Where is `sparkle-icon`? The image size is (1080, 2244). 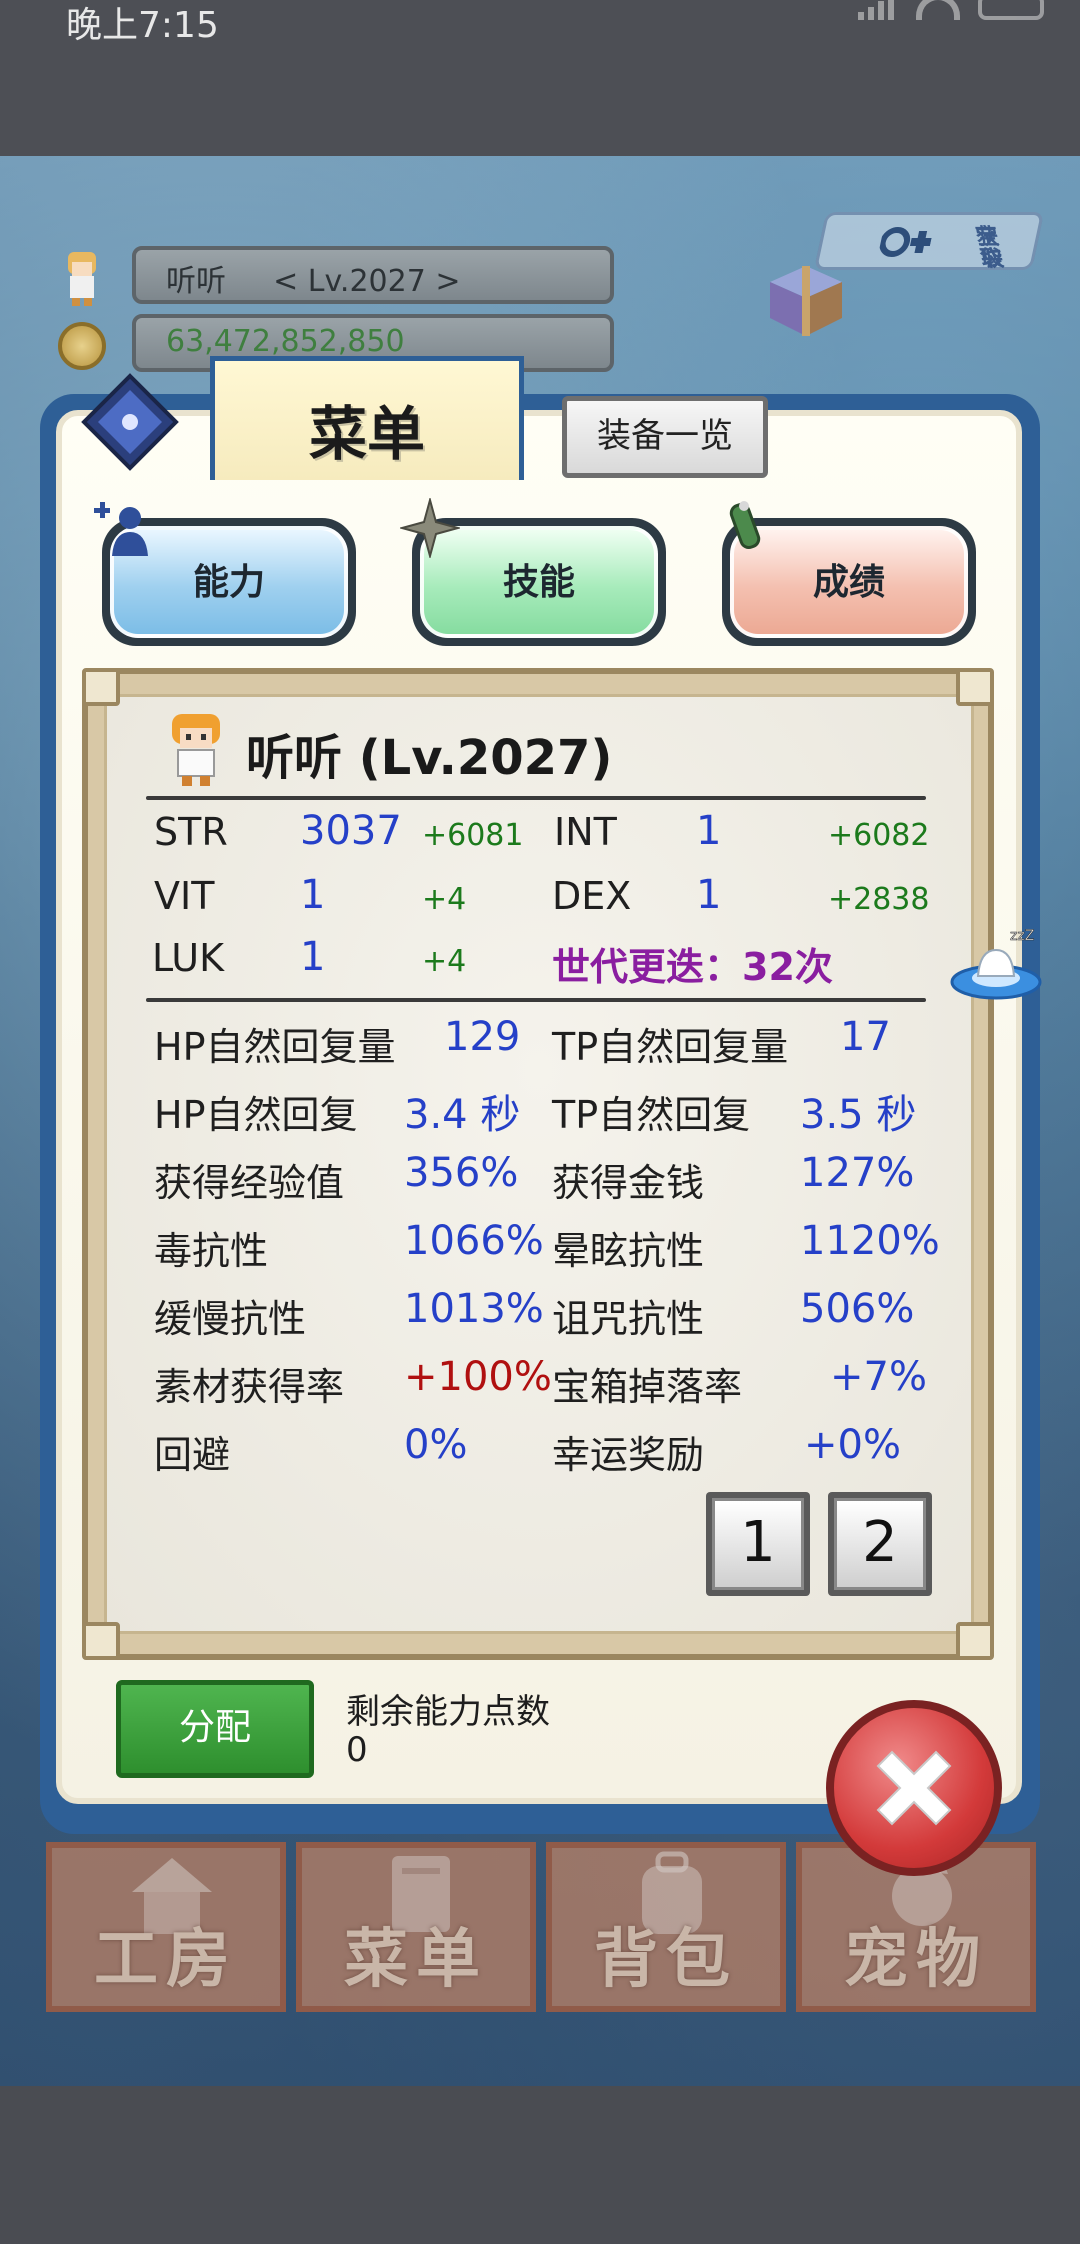
sparkle-icon is located at coordinates (430, 528).